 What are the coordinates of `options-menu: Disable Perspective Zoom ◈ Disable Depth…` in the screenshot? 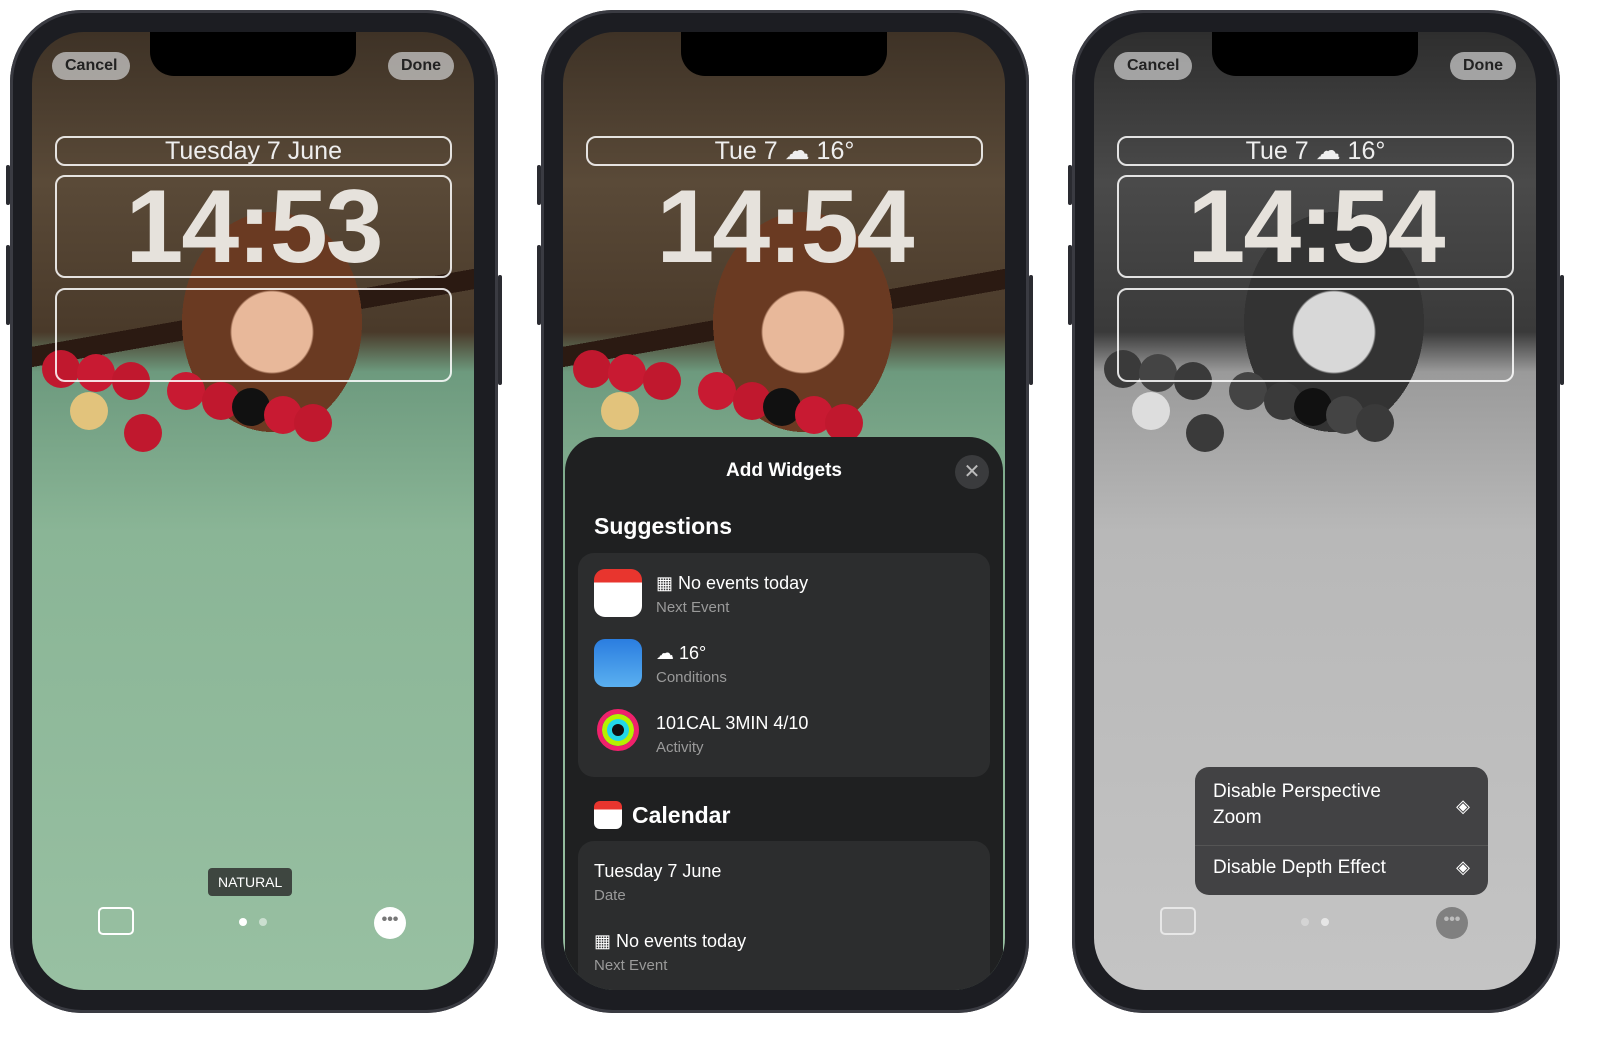 It's located at (1341, 831).